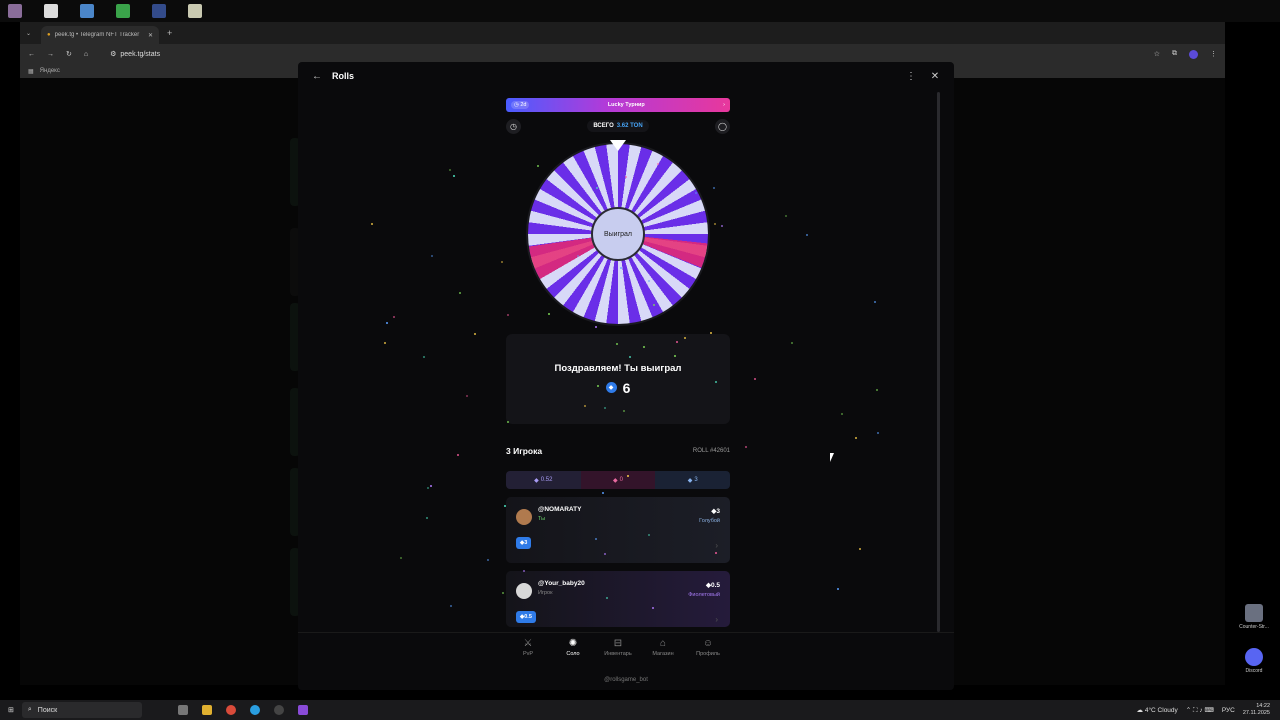 This screenshot has height=720, width=1280. What do you see at coordinates (618, 530) in the screenshot?
I see `player-card: @NOMARATY Ты ◆3 Голубой ◆3 ›` at bounding box center [618, 530].